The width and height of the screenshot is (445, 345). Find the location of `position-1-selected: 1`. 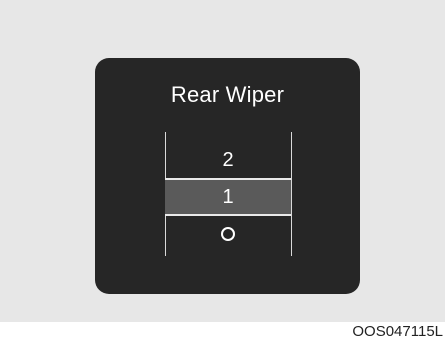

position-1-selected: 1 is located at coordinates (228, 197).